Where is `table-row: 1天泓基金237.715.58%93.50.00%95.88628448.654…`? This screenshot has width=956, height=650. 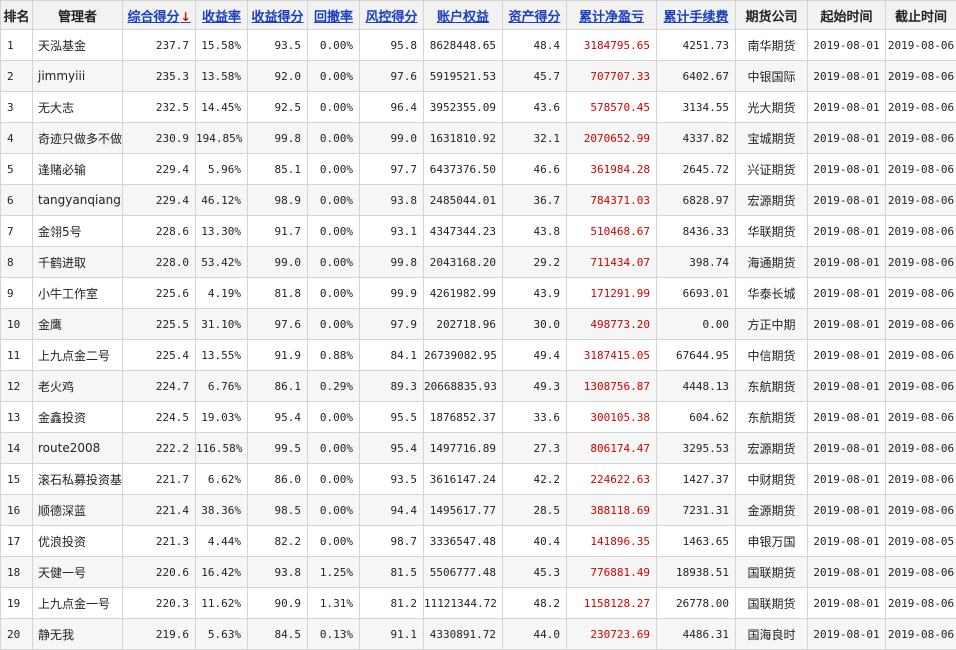 table-row: 1天泓基金237.715.58%93.50.00%95.88628448.654… is located at coordinates (478, 45).